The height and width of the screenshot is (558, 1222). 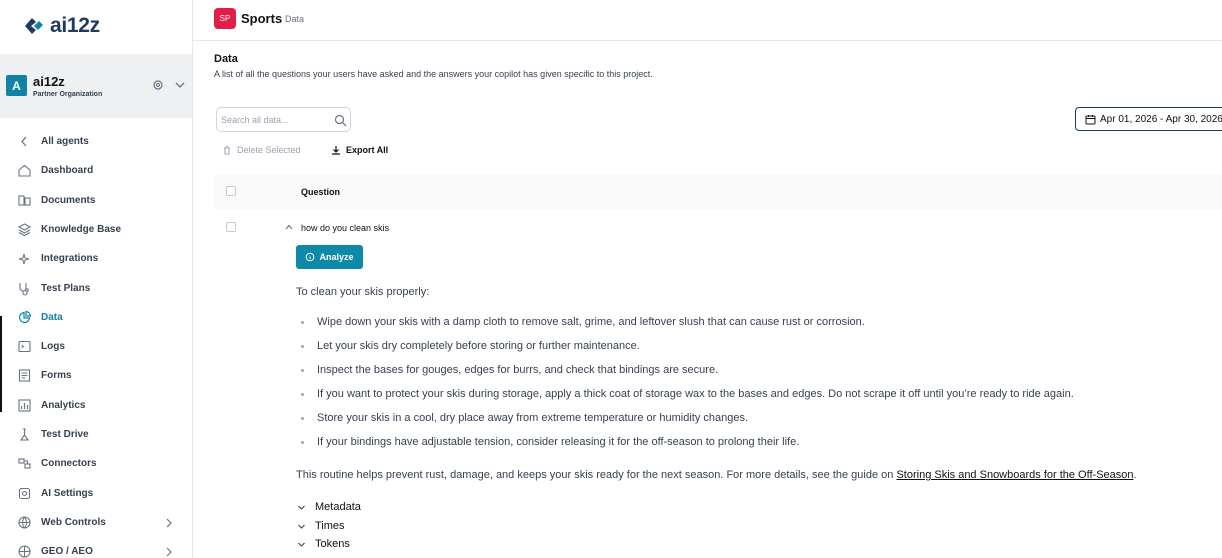 I want to click on column-header-question: Question, so click(x=320, y=192).